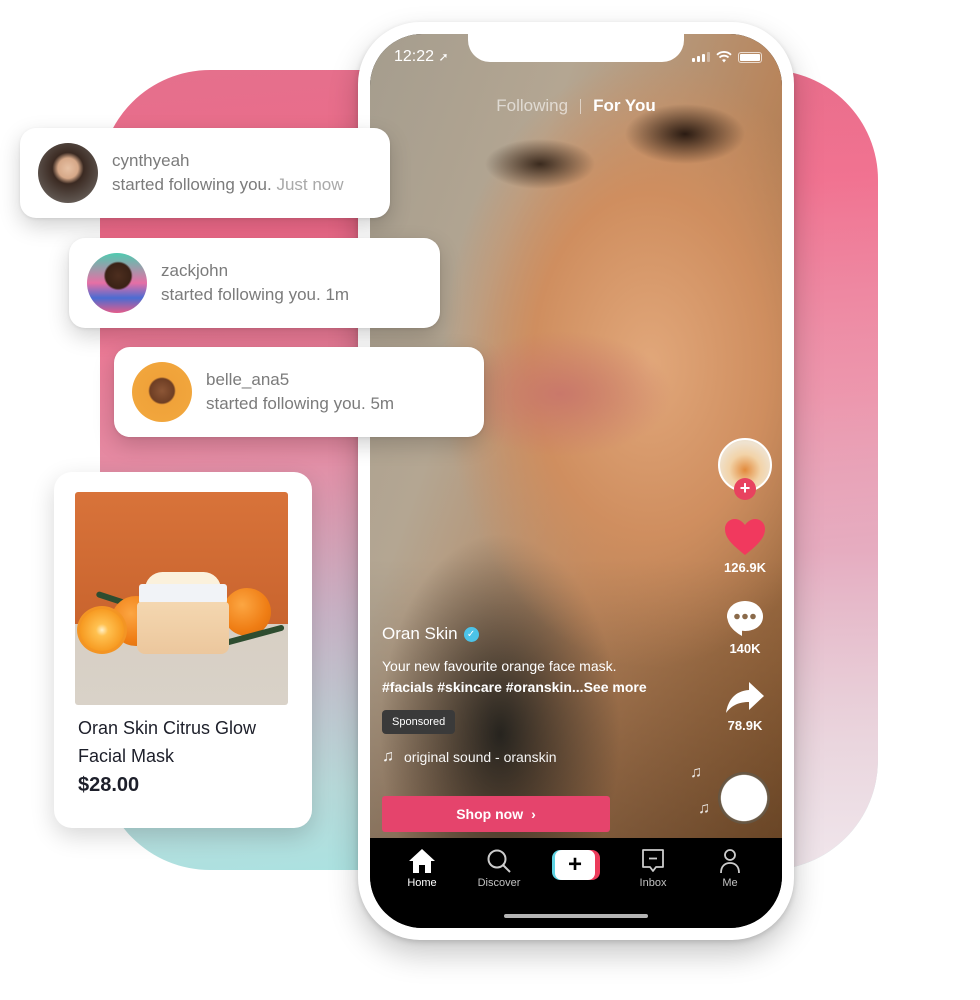 The width and height of the screenshot is (980, 1000). I want to click on nav-inbox: Inbox, so click(653, 868).